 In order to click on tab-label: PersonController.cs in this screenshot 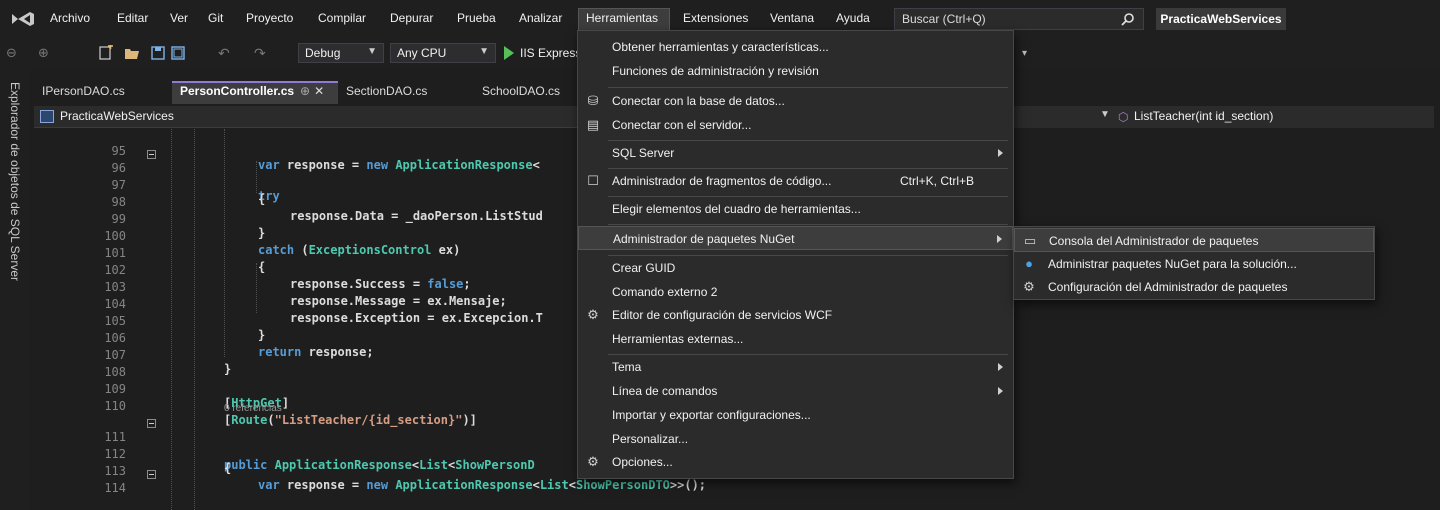, I will do `click(237, 91)`.